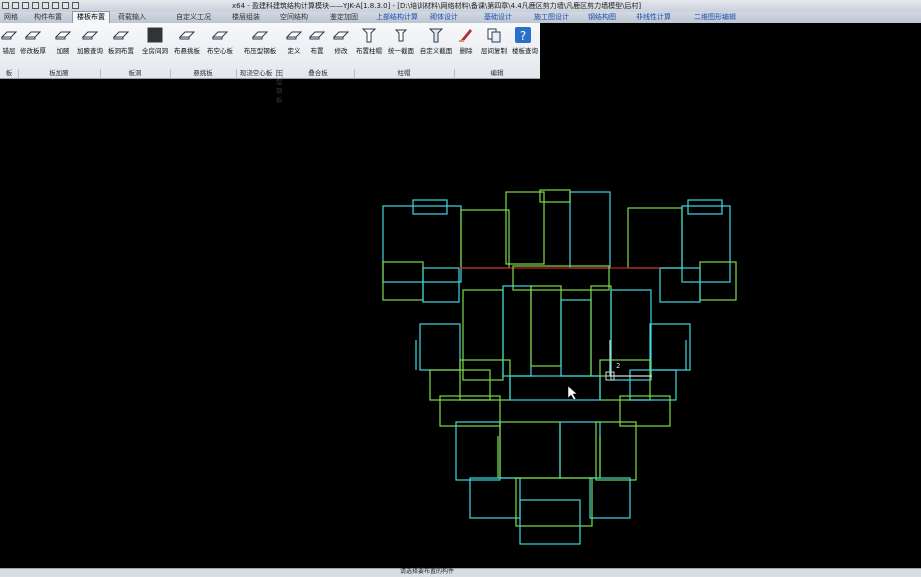 This screenshot has height=577, width=921. I want to click on ribbon-button-label: 删除, so click(466, 51).